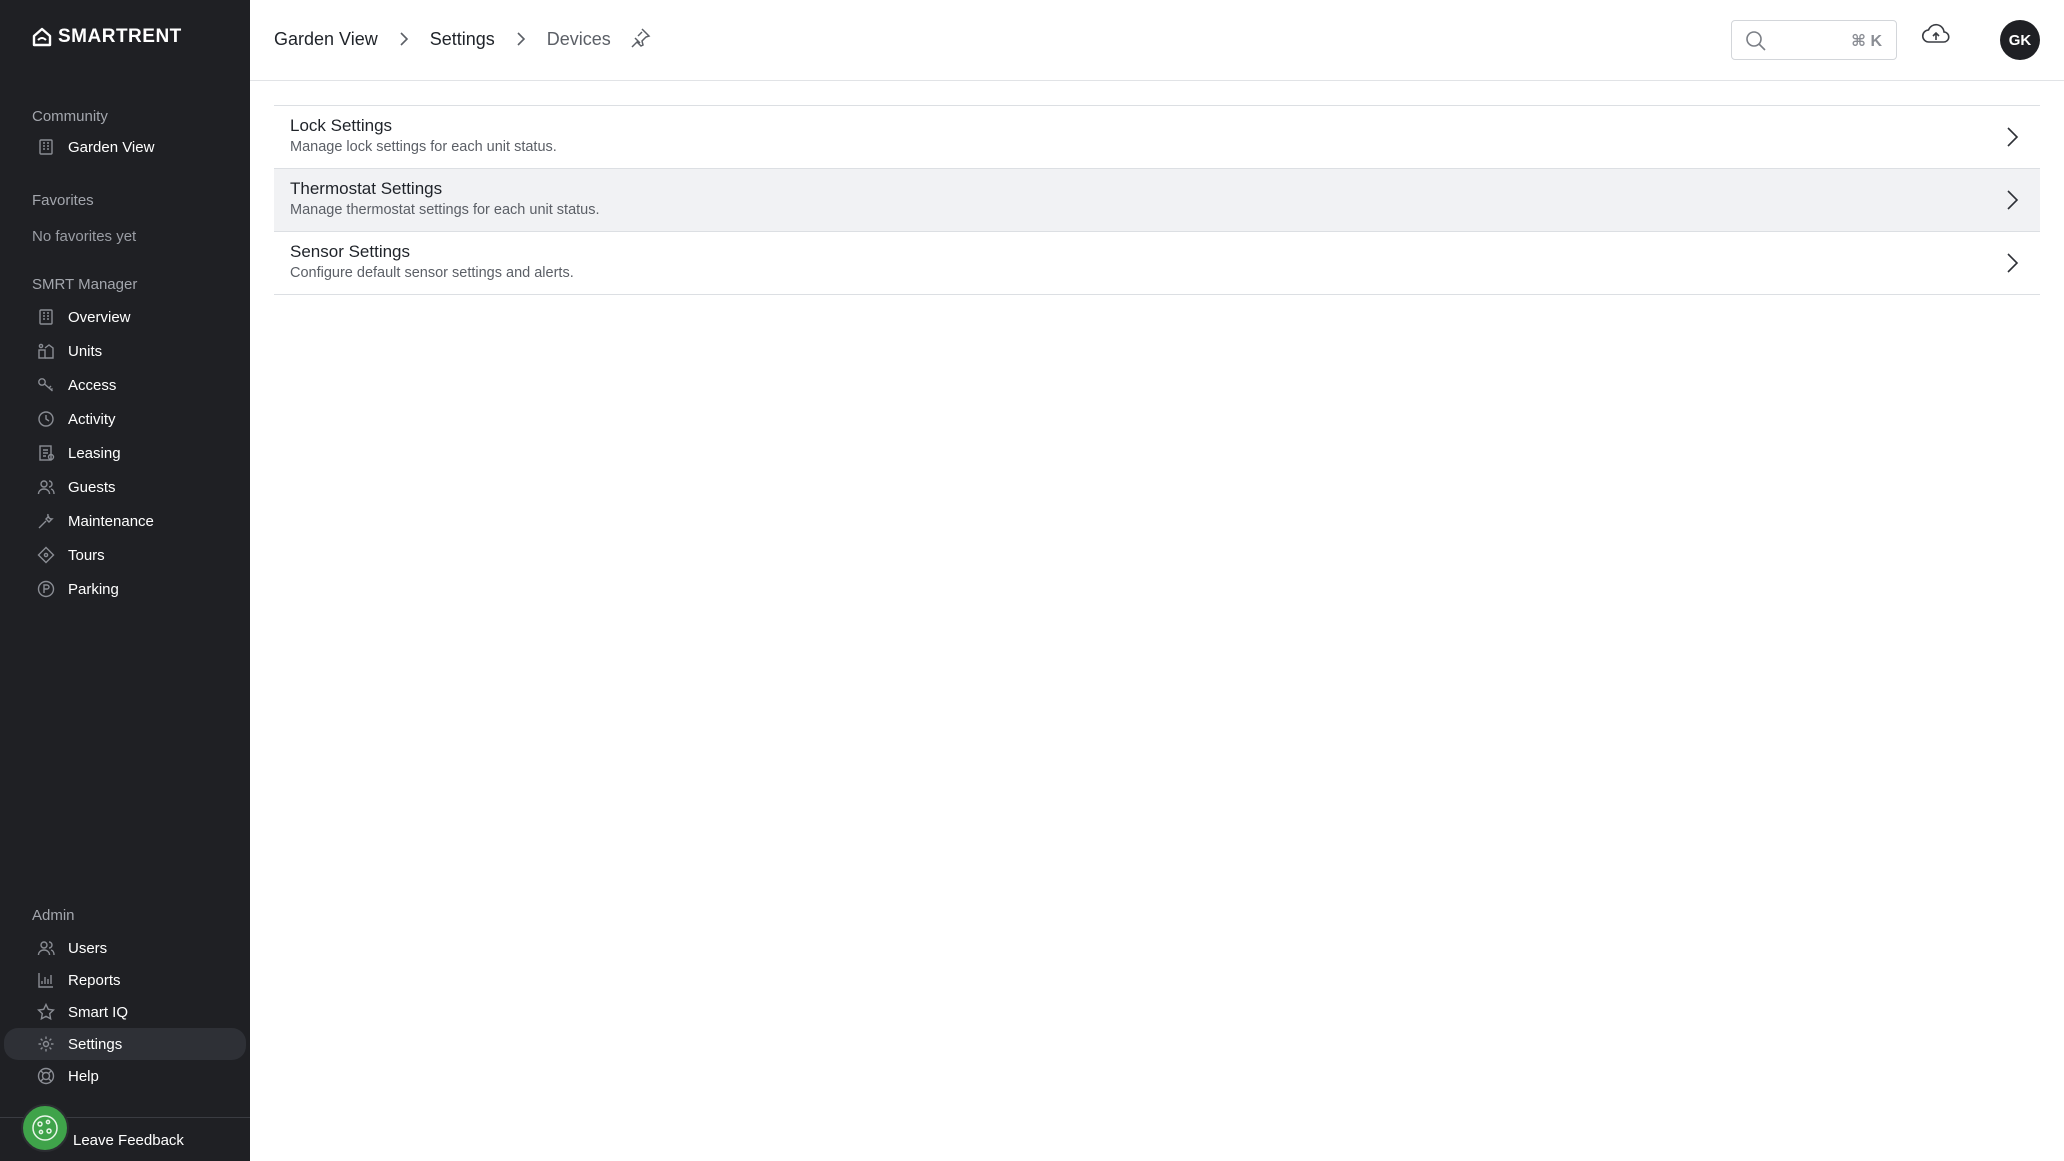 Image resolution: width=2064 pixels, height=1161 pixels. What do you see at coordinates (125, 385) in the screenshot?
I see `sidebar-item-access: Access` at bounding box center [125, 385].